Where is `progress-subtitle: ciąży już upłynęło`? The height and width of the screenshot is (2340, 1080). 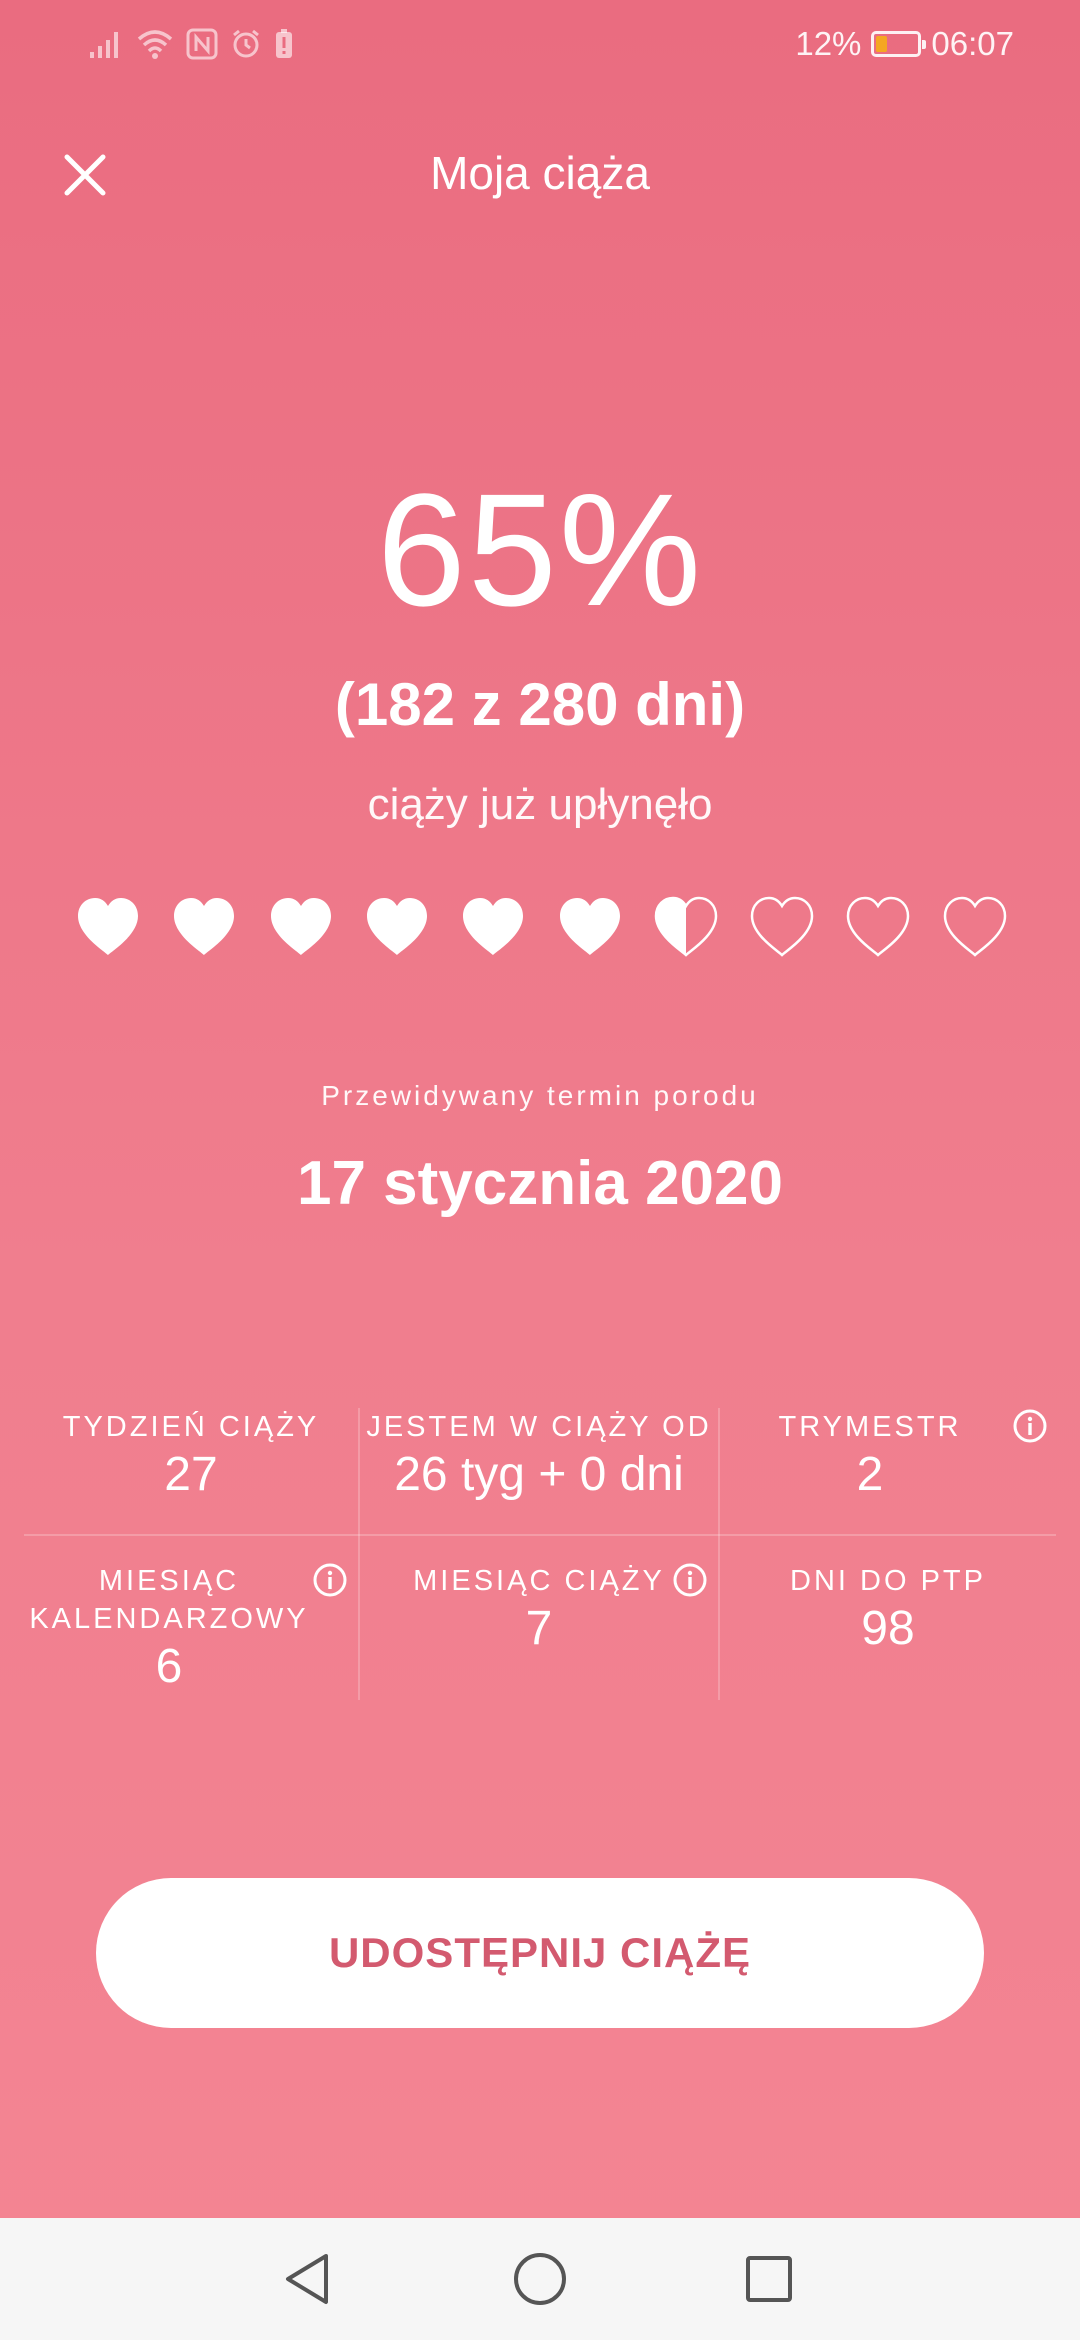
progress-subtitle: ciąży już upłynęło is located at coordinates (540, 804).